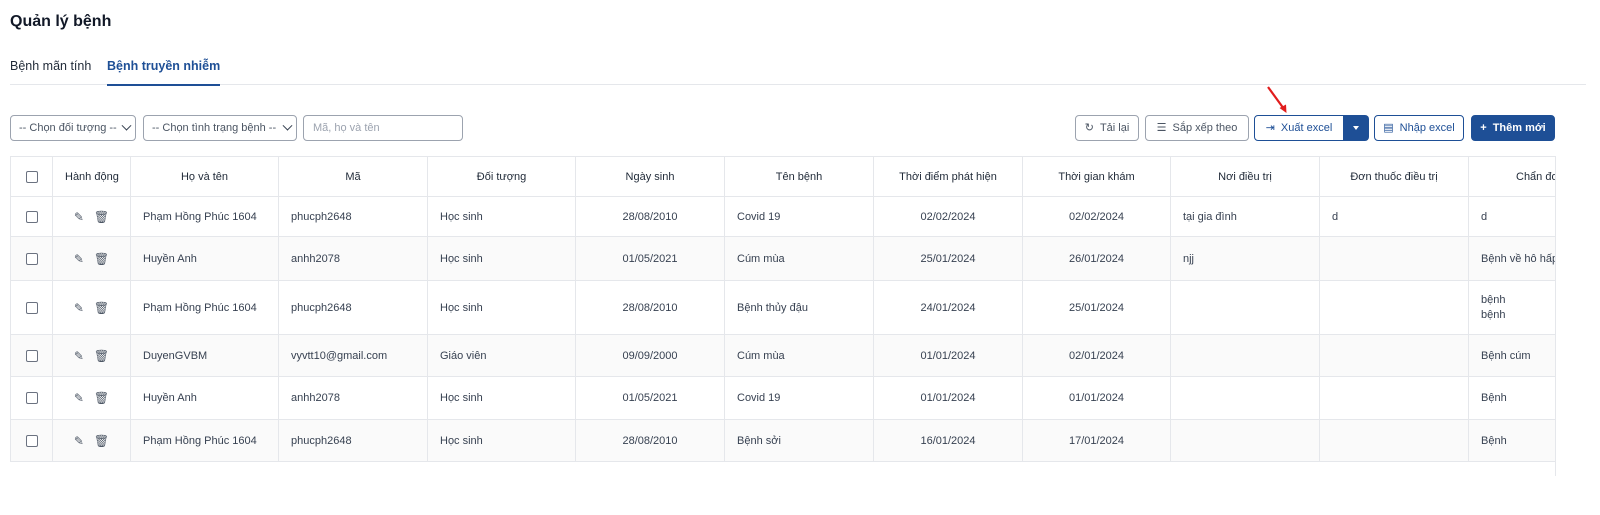  Describe the element at coordinates (1245, 176) in the screenshot. I see `header-treatment-place: Nơi điều trị` at that location.